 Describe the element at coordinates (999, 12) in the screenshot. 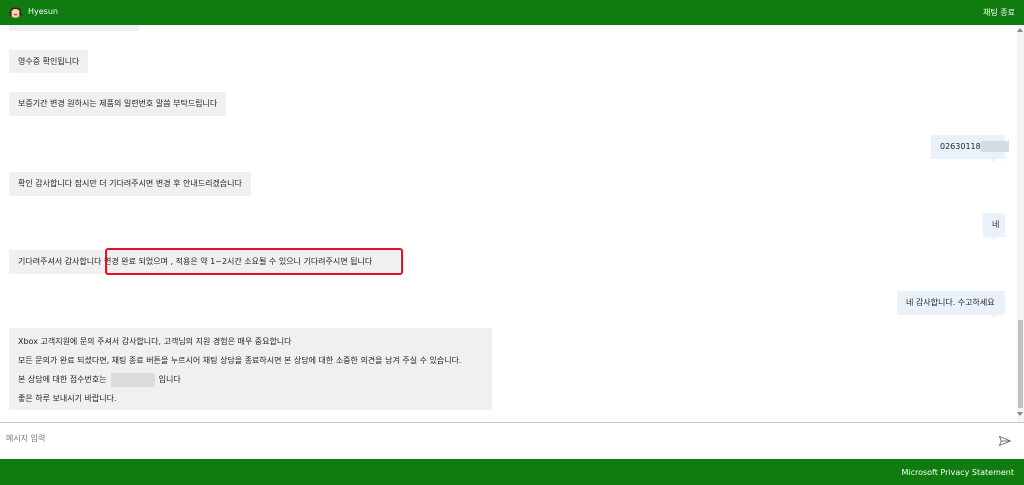

I see `end-chat-button: 채팅 종료` at that location.